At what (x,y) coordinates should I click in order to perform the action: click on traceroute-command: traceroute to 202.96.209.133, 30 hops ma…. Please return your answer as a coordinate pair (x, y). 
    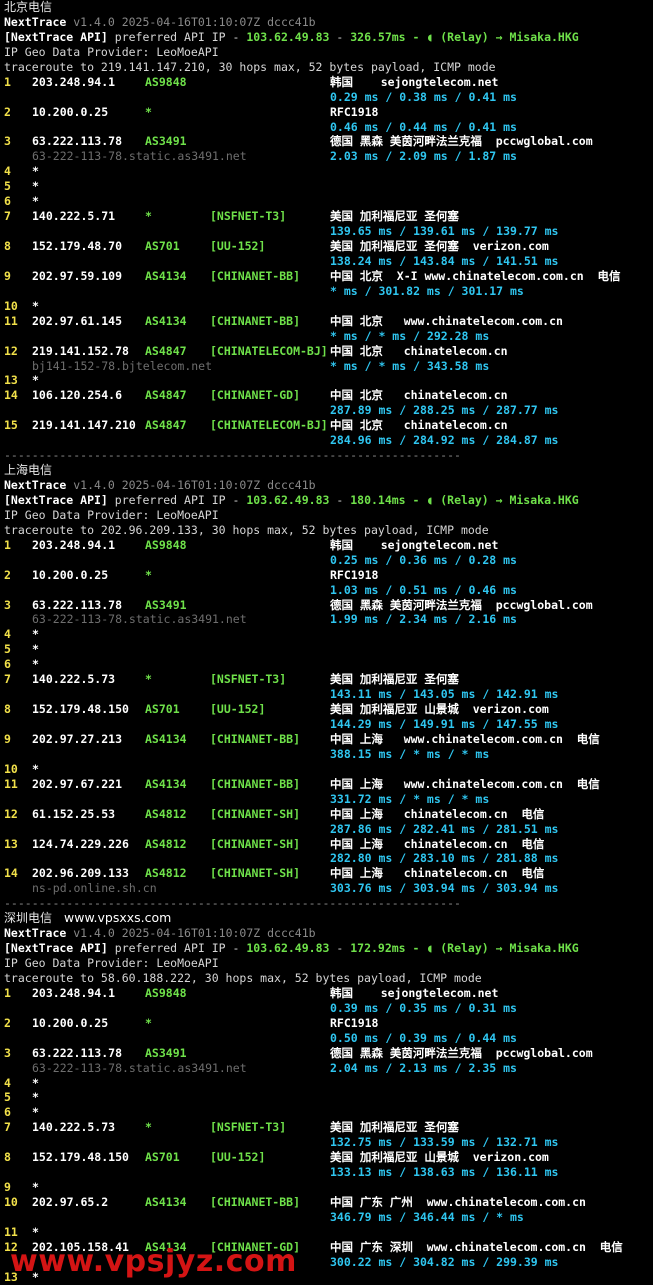
    Looking at the image, I should click on (246, 529).